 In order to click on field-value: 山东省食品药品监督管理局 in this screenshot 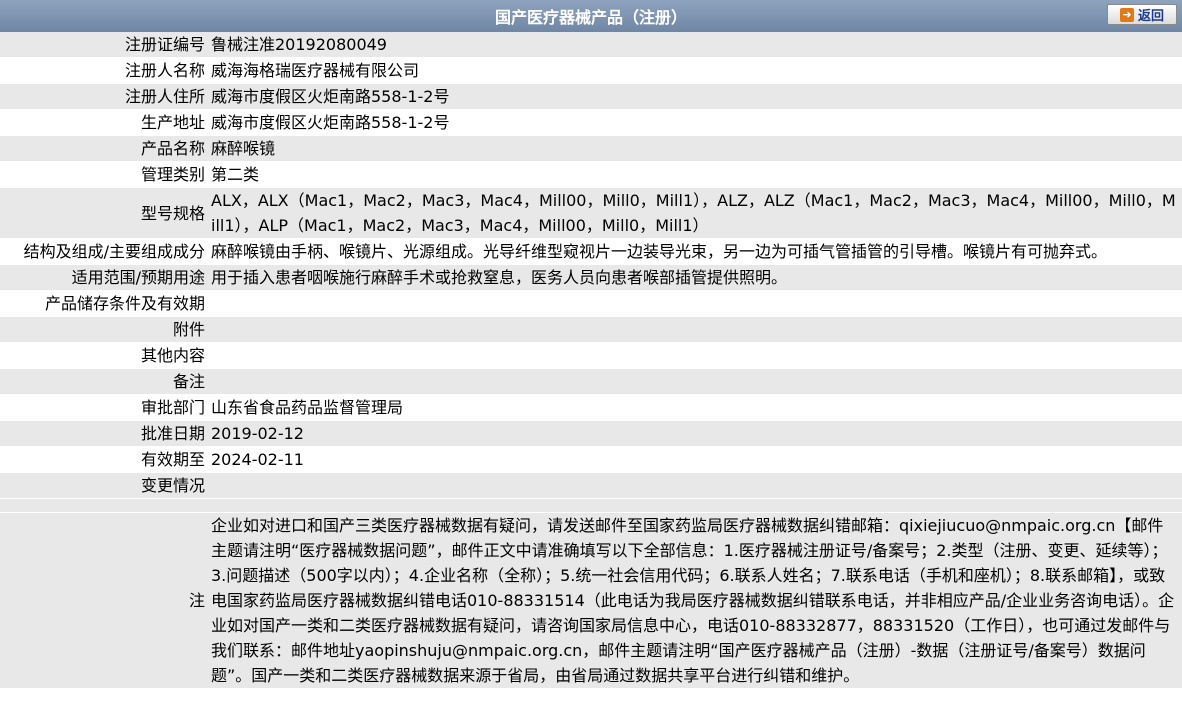, I will do `click(695, 407)`.